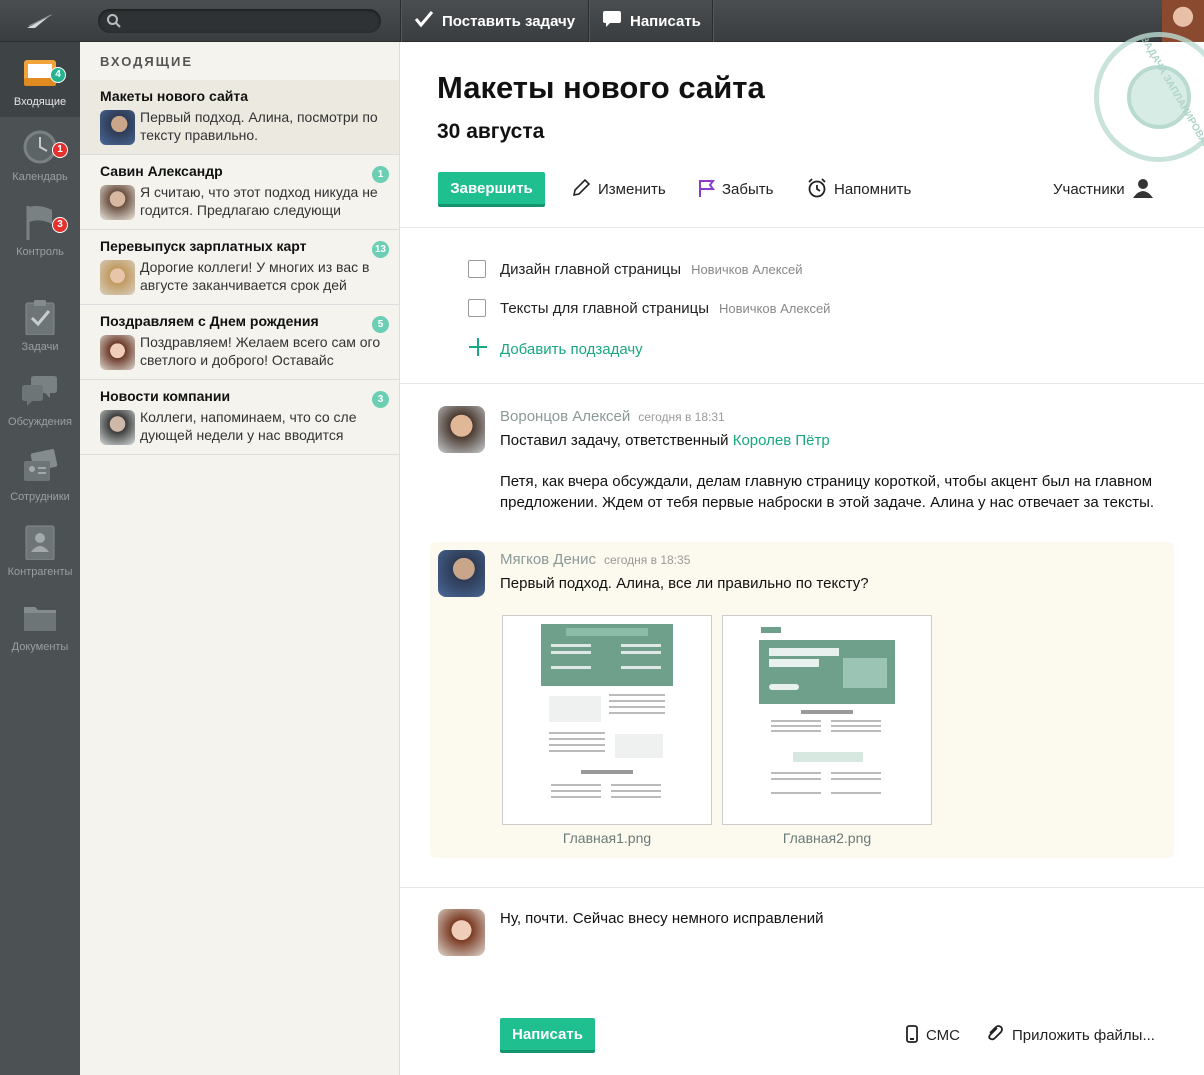  Describe the element at coordinates (607, 838) in the screenshot. I see `attachment-filename: Главная1.png` at that location.